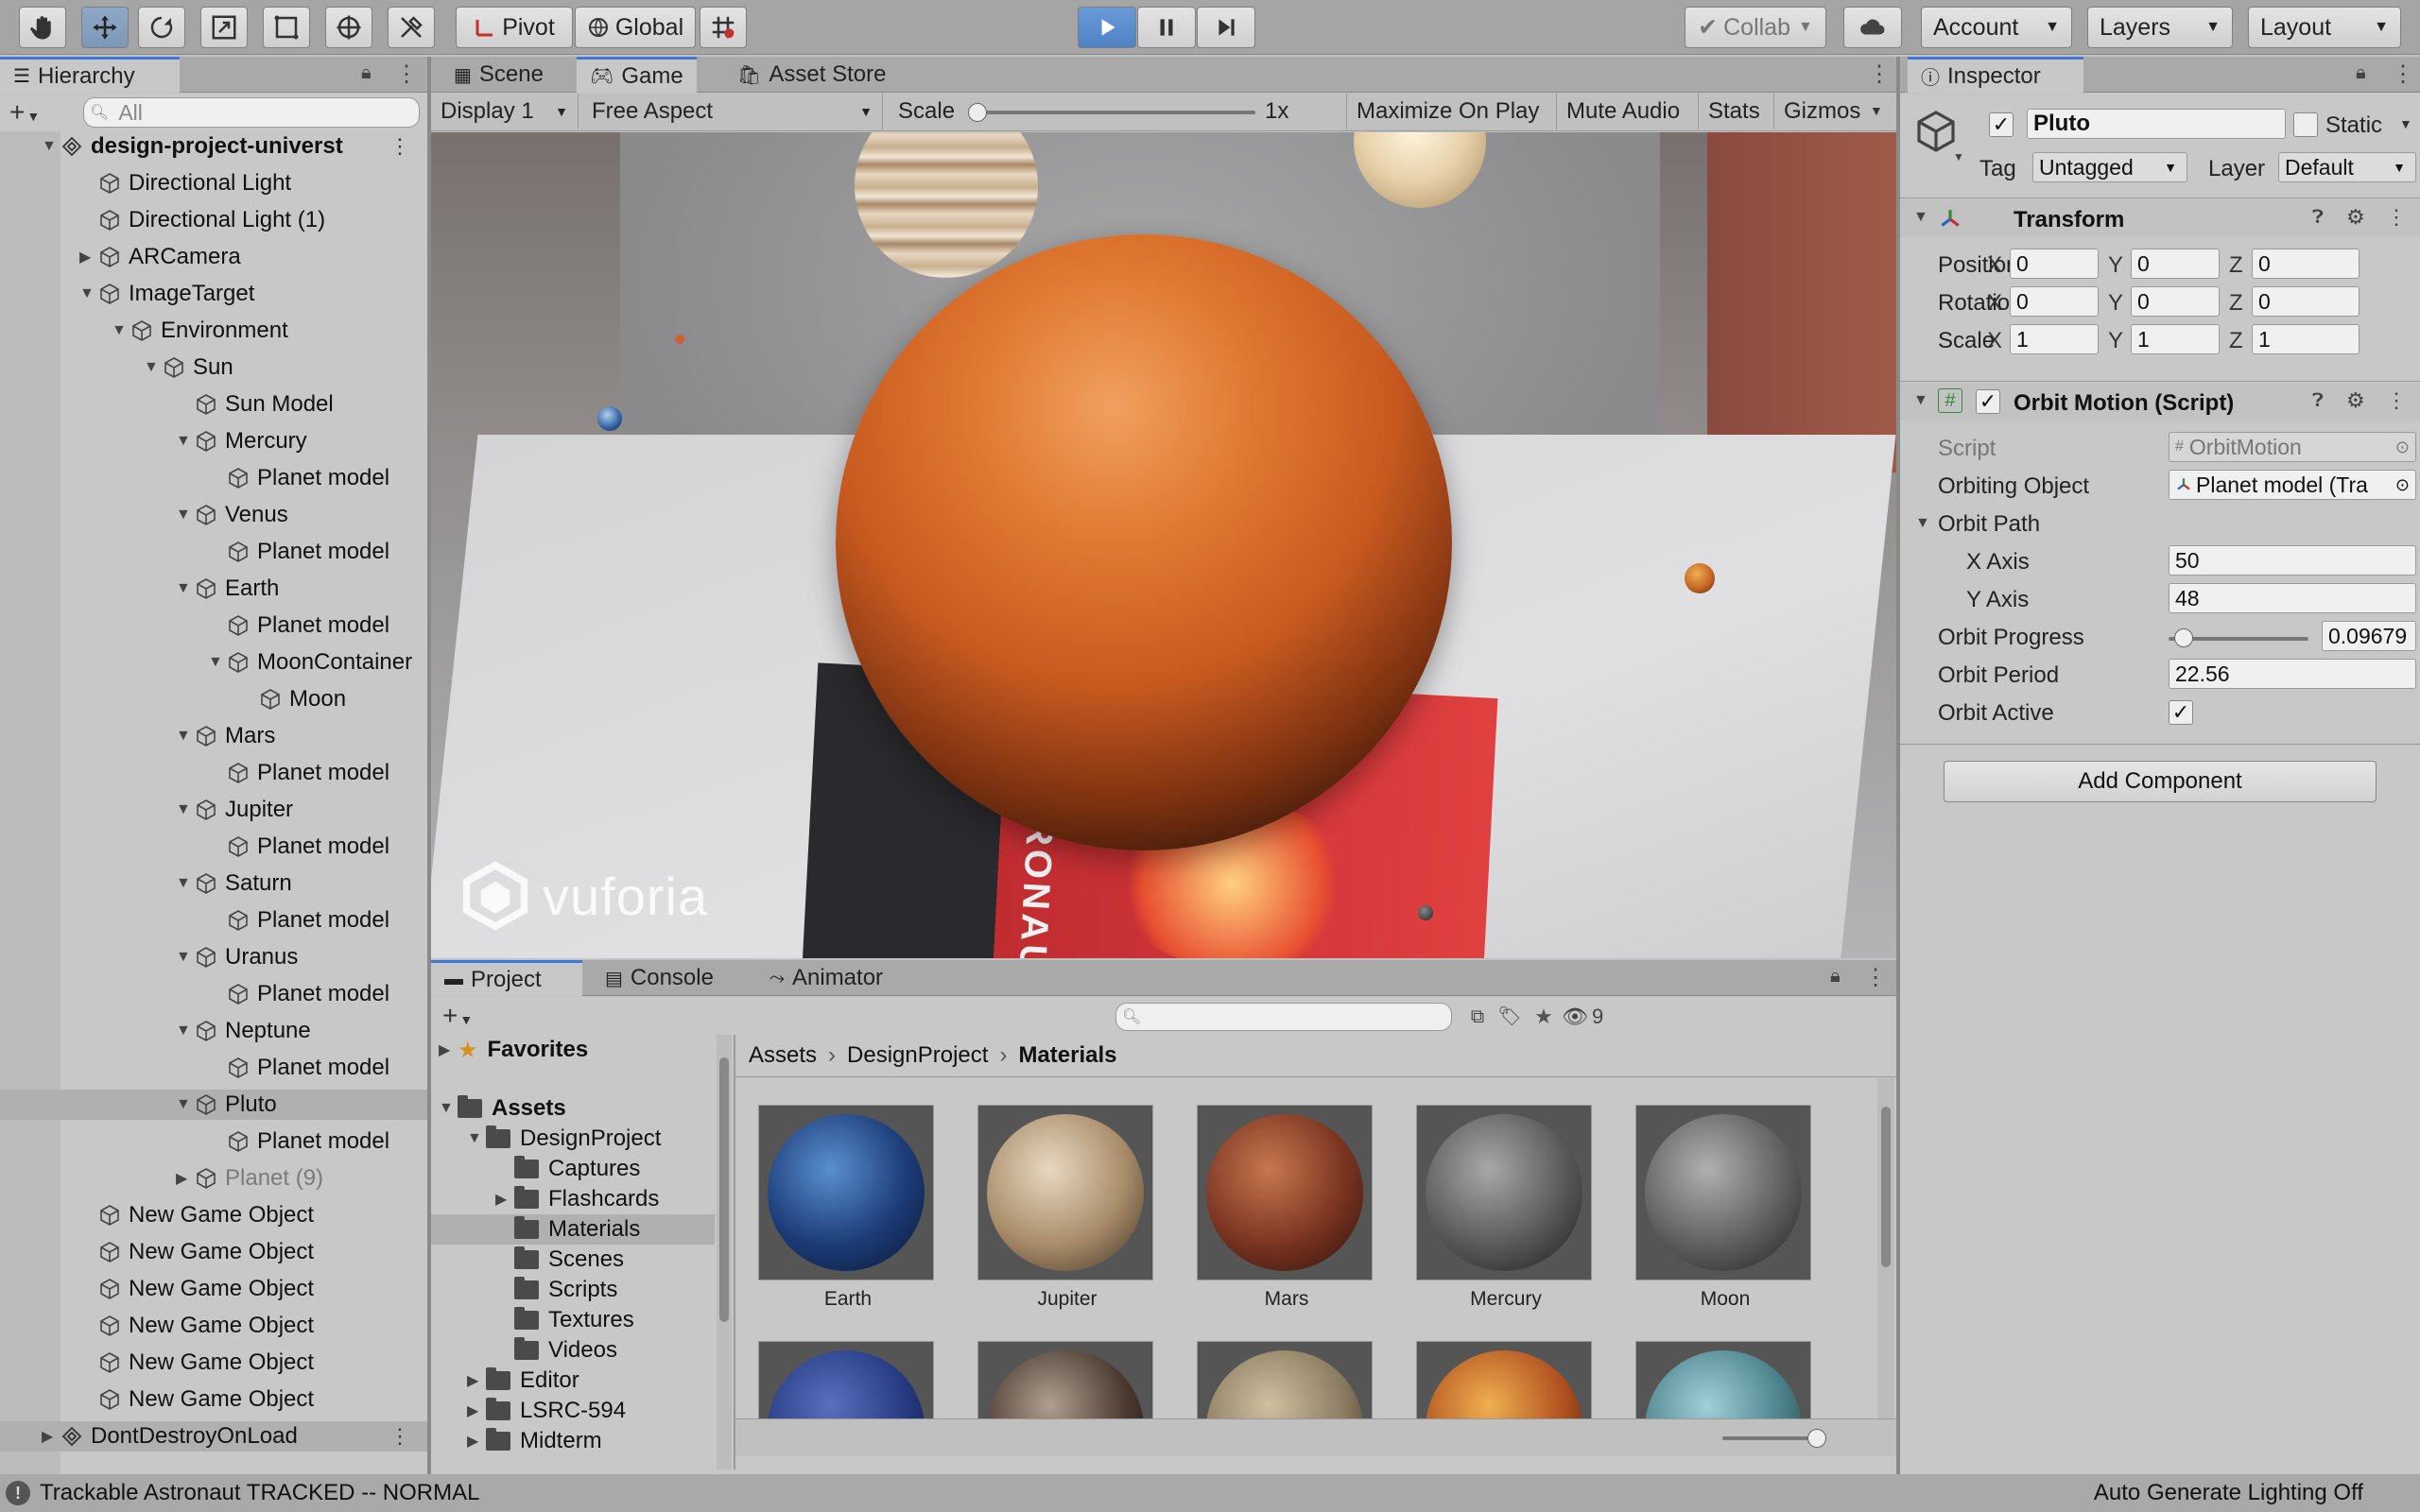  Describe the element at coordinates (848, 1209) in the screenshot. I see `material-asset: Earth` at that location.